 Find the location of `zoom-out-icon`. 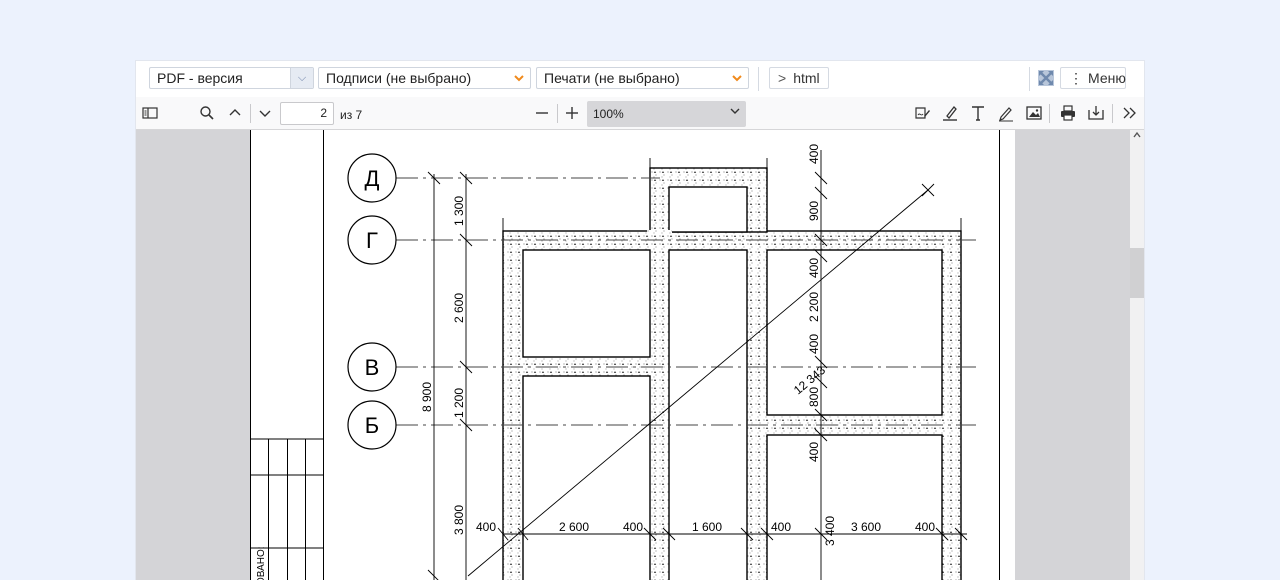

zoom-out-icon is located at coordinates (542, 113).